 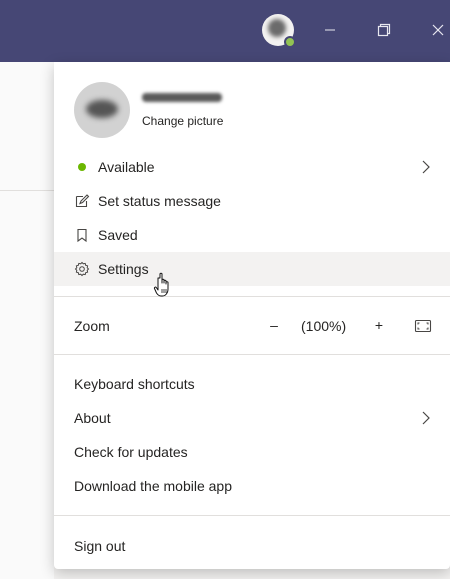 I want to click on menu-item-check-for-updates: Check for updates, so click(x=252, y=452).